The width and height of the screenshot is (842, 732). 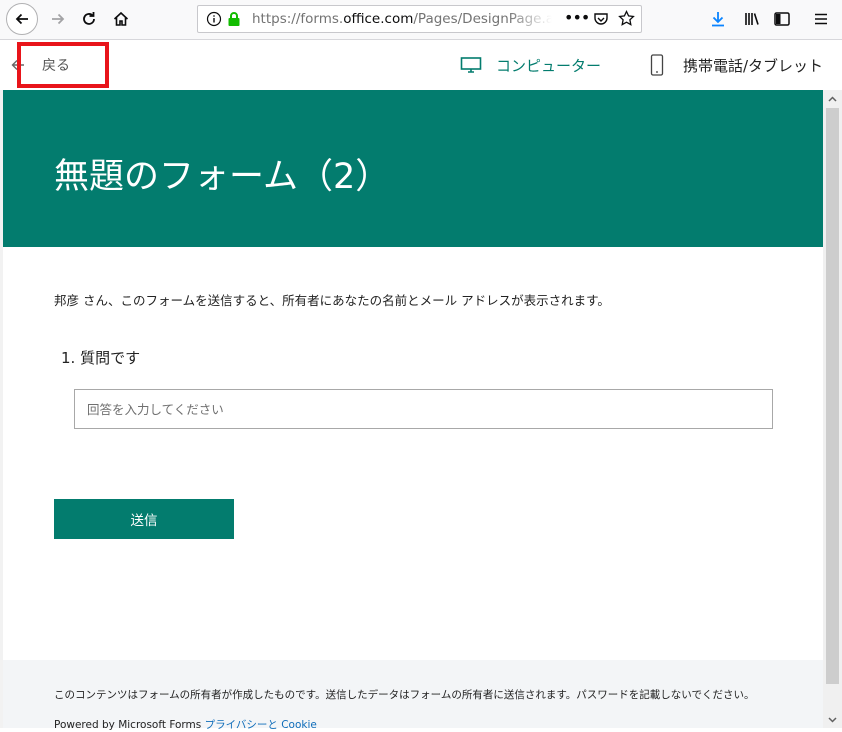 I want to click on reload-icon, so click(x=89, y=18).